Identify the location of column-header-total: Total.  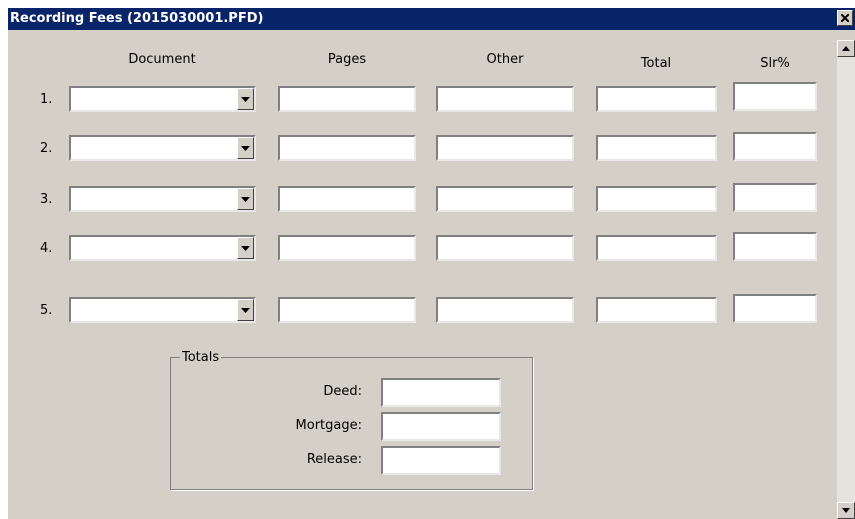
(656, 63).